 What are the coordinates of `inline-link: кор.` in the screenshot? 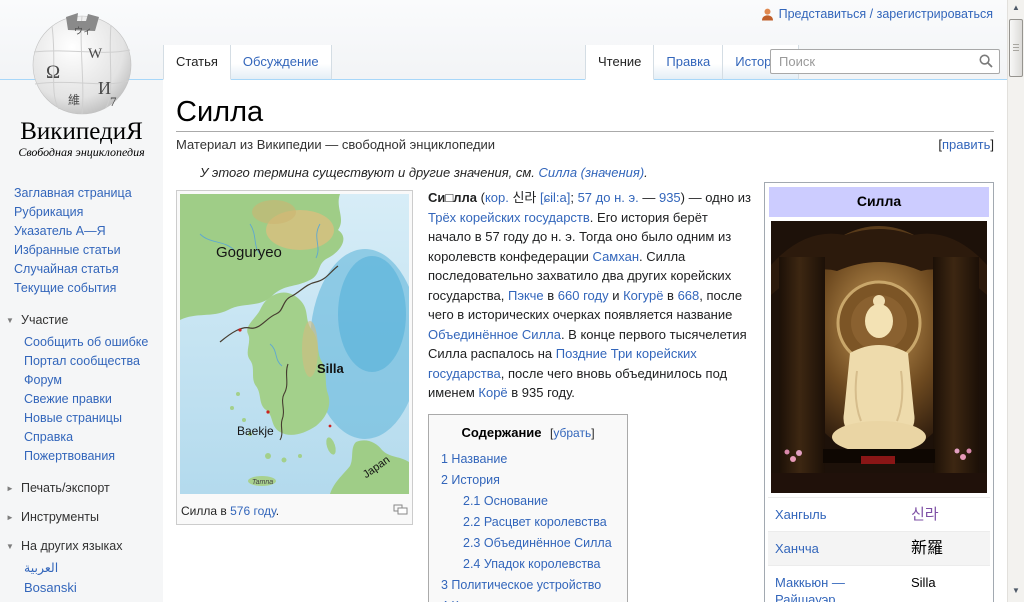 It's located at (497, 197).